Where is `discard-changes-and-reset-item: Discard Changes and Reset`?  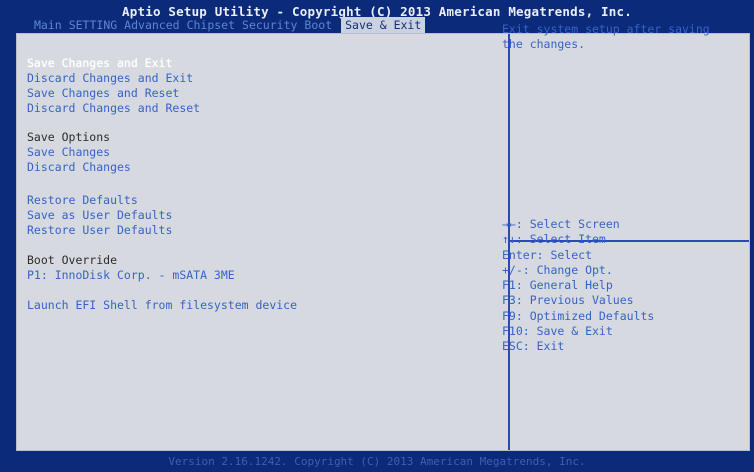
discard-changes-and-reset-item: Discard Changes and Reset is located at coordinates (113, 108).